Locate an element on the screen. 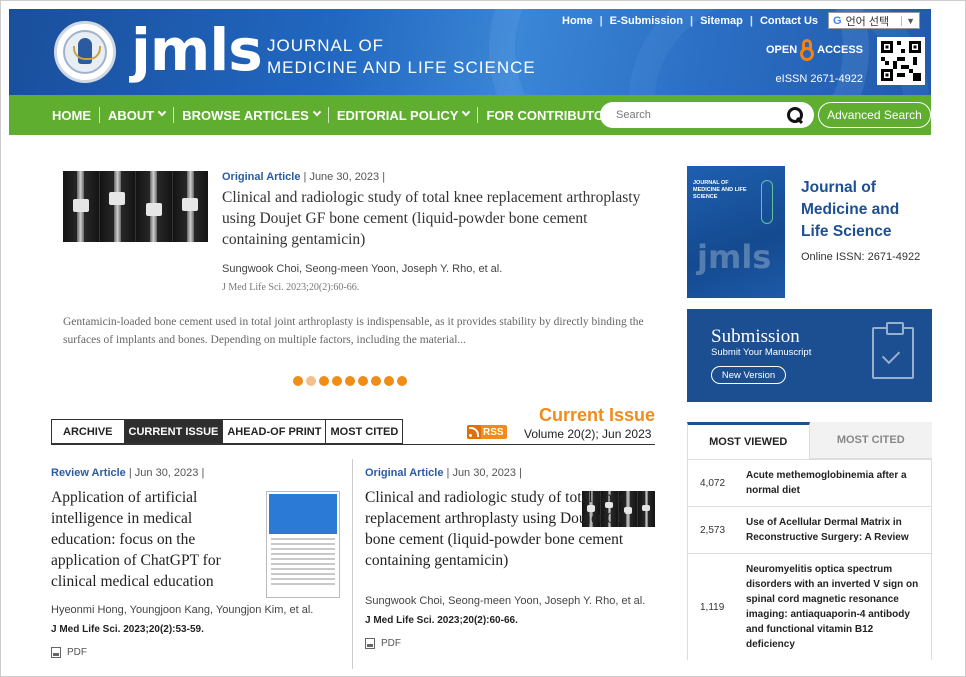  cover-decoration is located at coordinates (767, 202).